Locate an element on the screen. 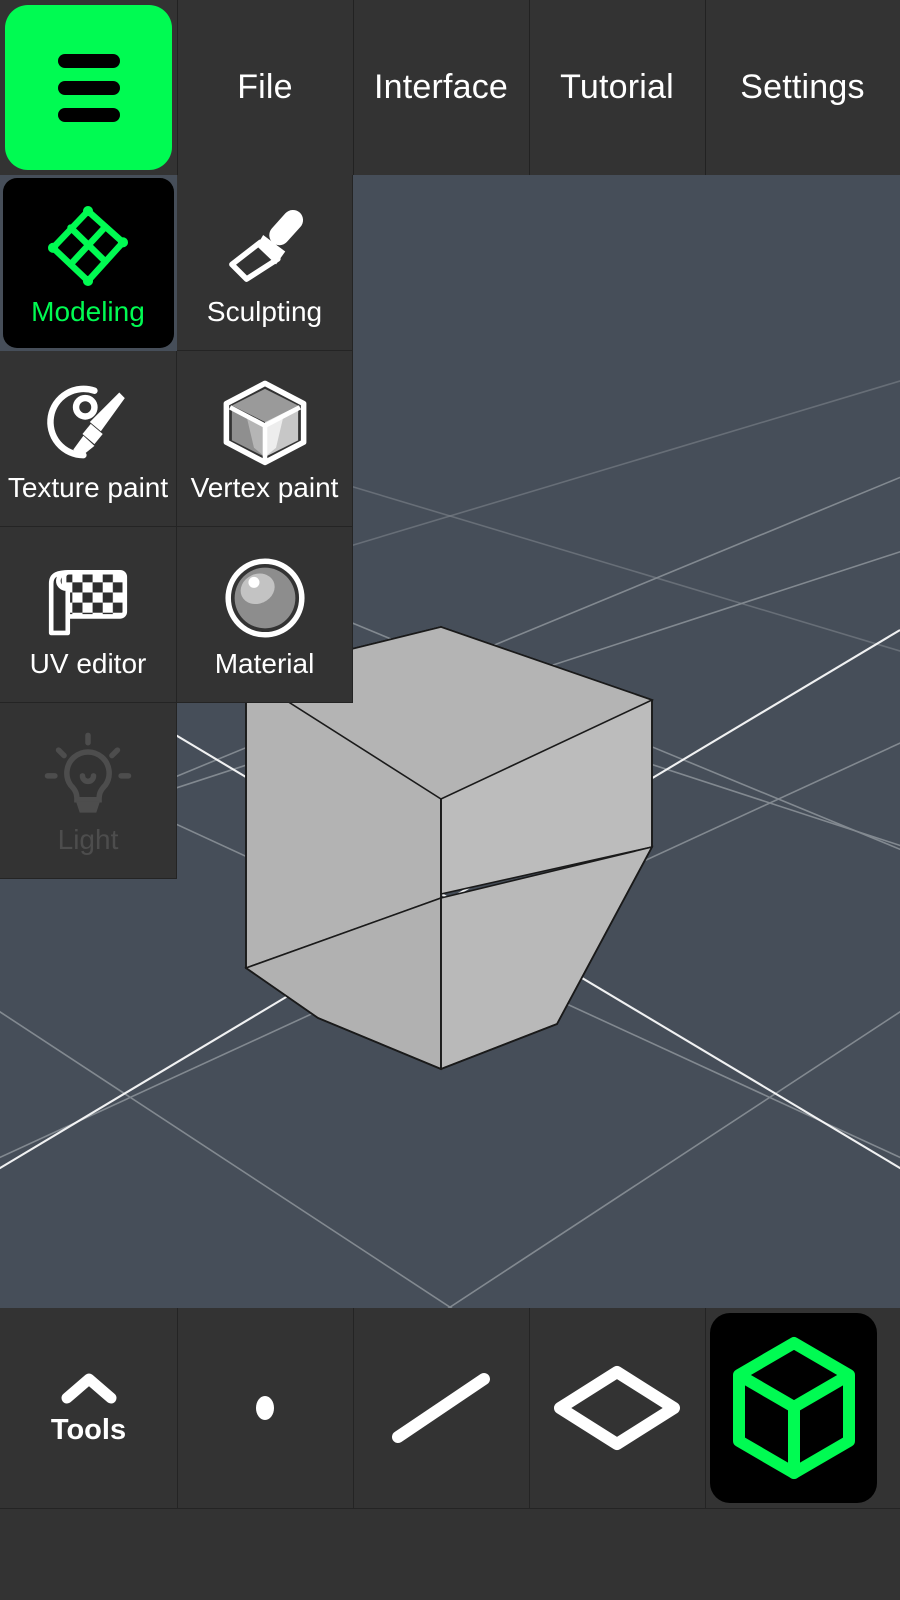 This screenshot has height=1600, width=900. mode-item-material: Material is located at coordinates (265, 615).